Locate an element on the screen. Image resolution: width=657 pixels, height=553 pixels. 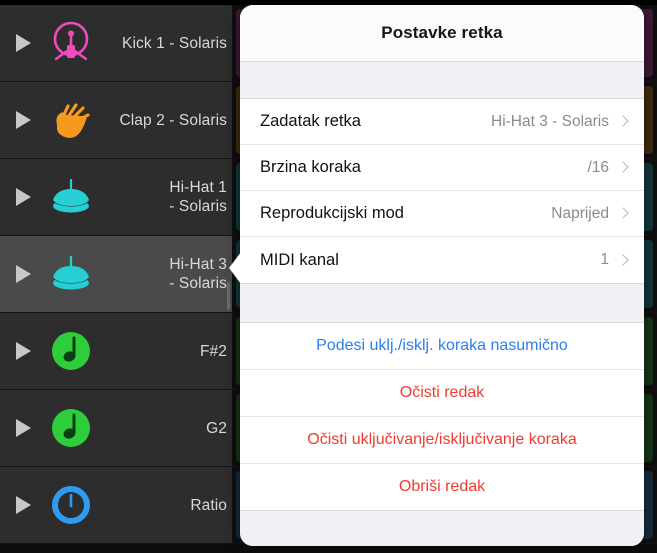
setting-value: Naprijed is located at coordinates (580, 213).